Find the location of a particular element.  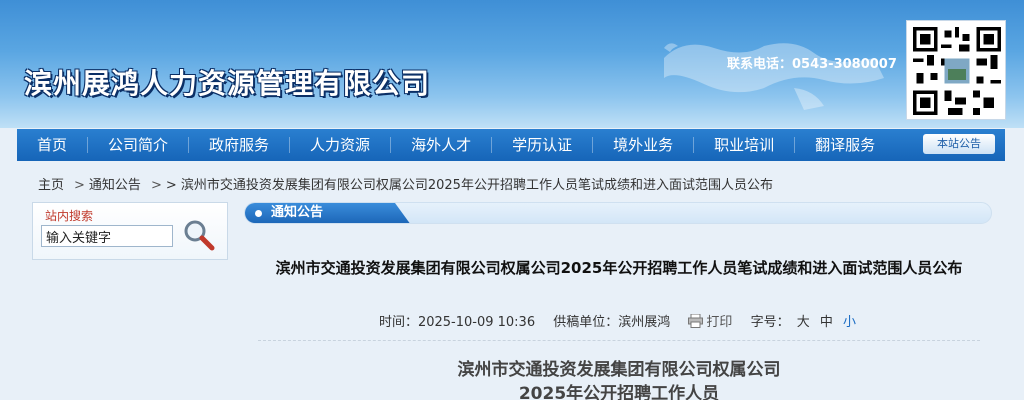

site-notice-button: 本站公告 is located at coordinates (959, 144).